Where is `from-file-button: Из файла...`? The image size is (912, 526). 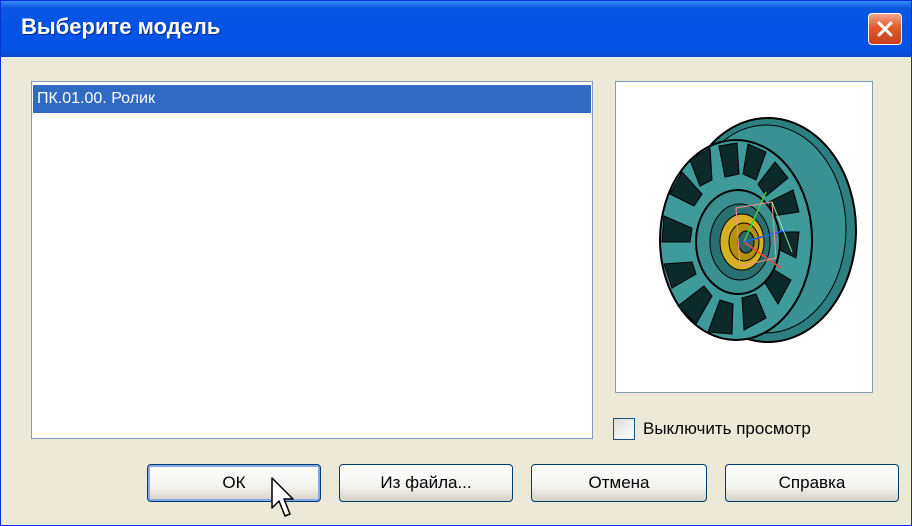
from-file-button: Из файла... is located at coordinates (426, 483).